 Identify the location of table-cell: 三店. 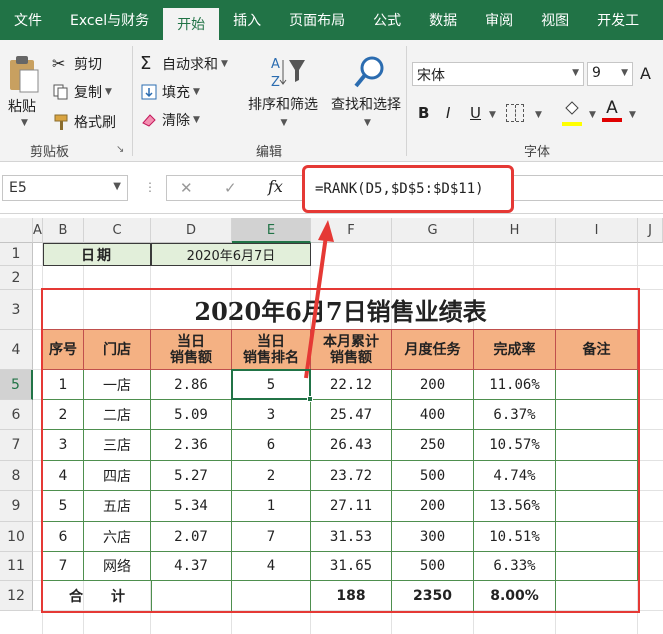
(117, 445).